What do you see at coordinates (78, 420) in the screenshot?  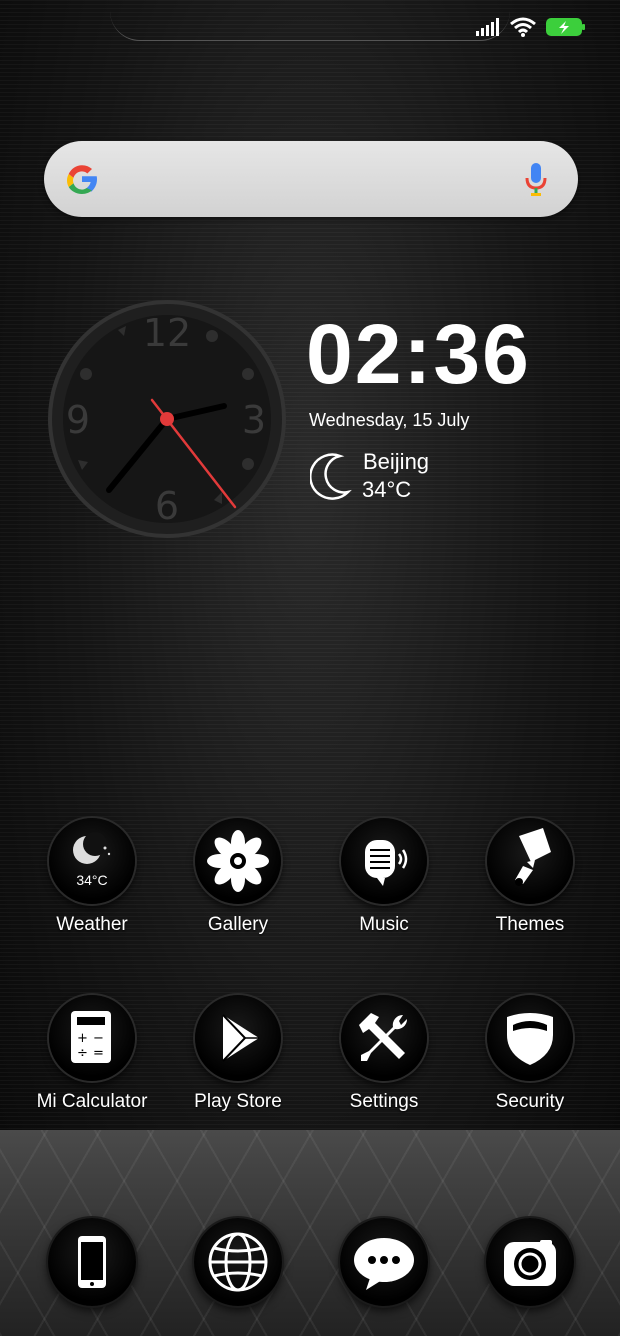 I see `clock-number-9: 9` at bounding box center [78, 420].